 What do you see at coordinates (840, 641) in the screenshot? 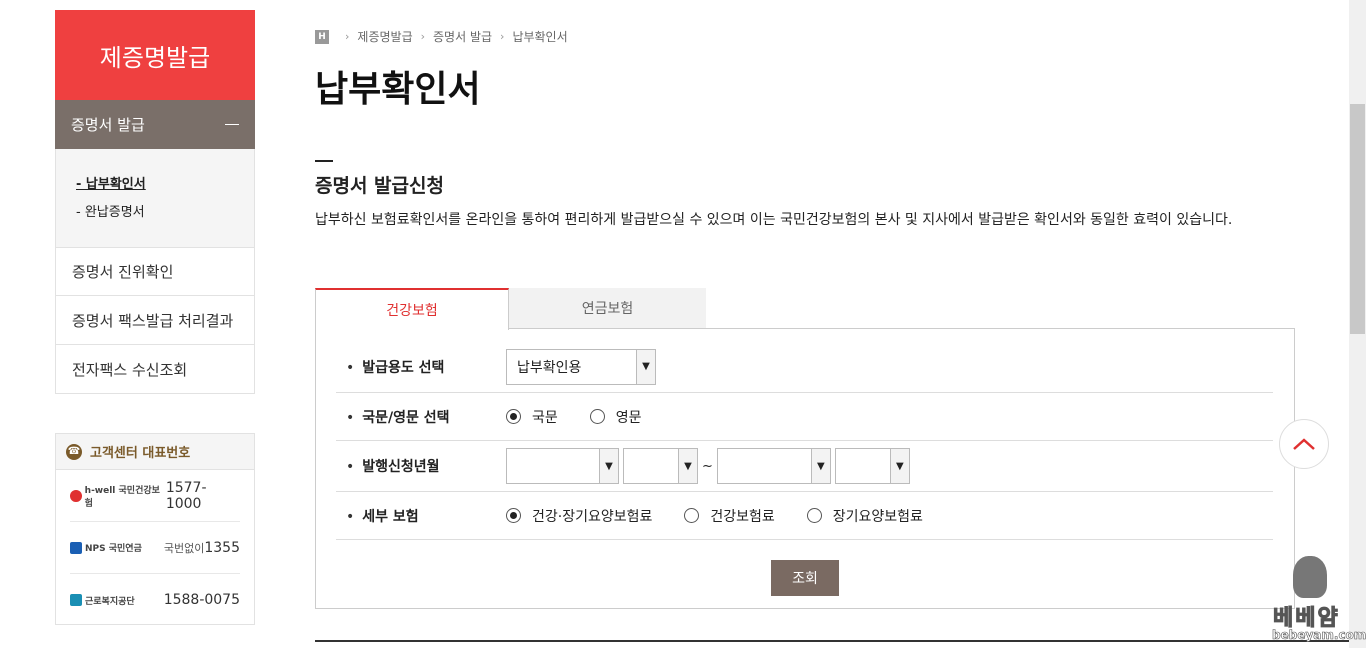
I see `table-top-border` at bounding box center [840, 641].